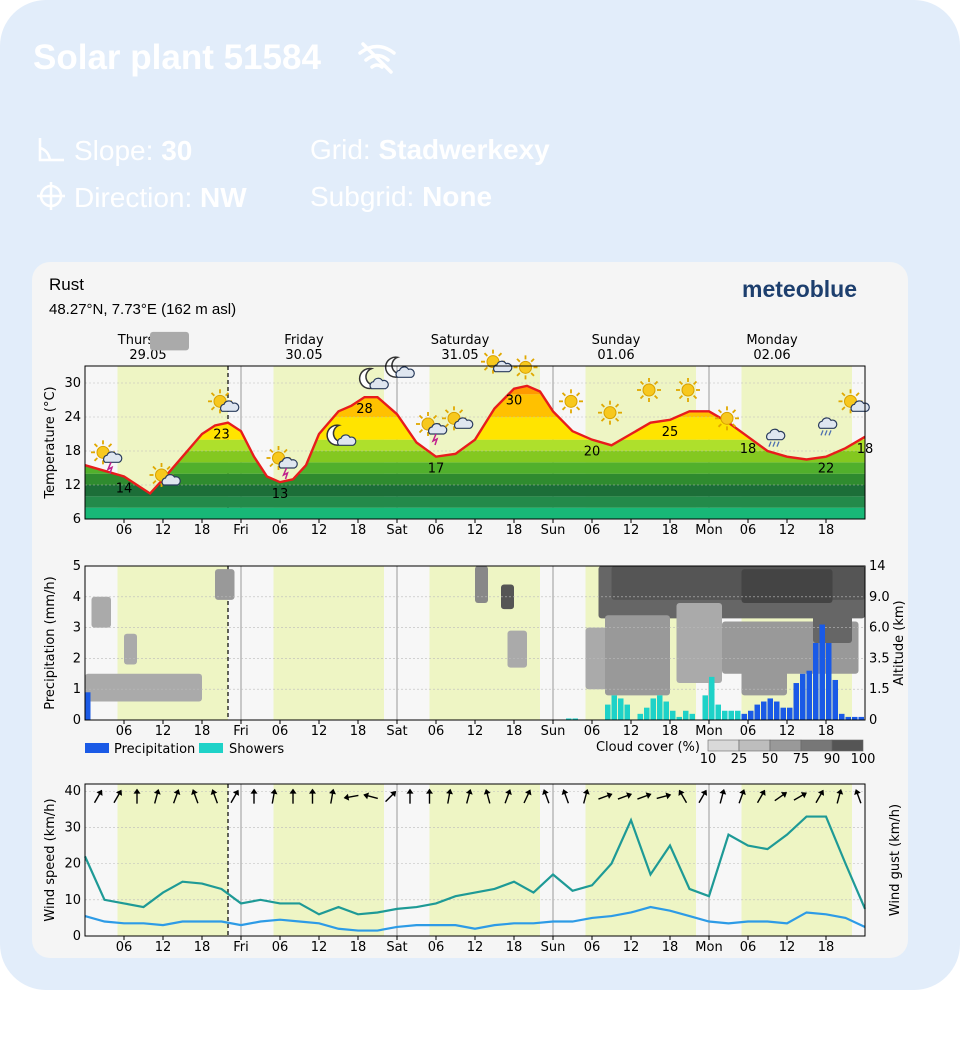  I want to click on wind-gust-axis-label: Wind gust (km/h), so click(895, 860).